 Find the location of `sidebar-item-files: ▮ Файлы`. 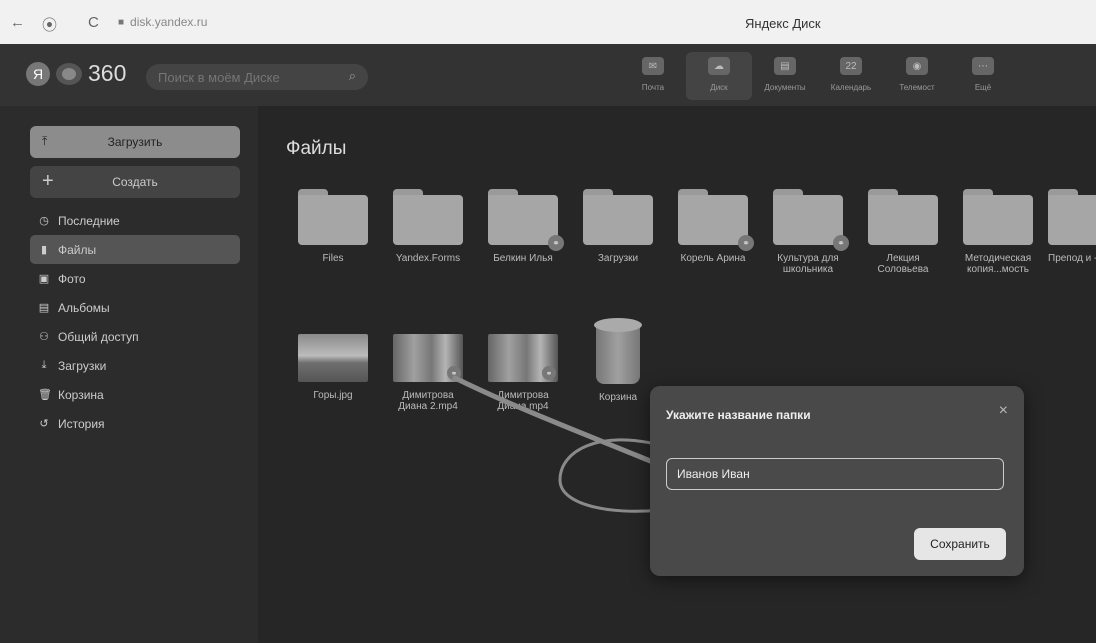

sidebar-item-files: ▮ Файлы is located at coordinates (135, 249).